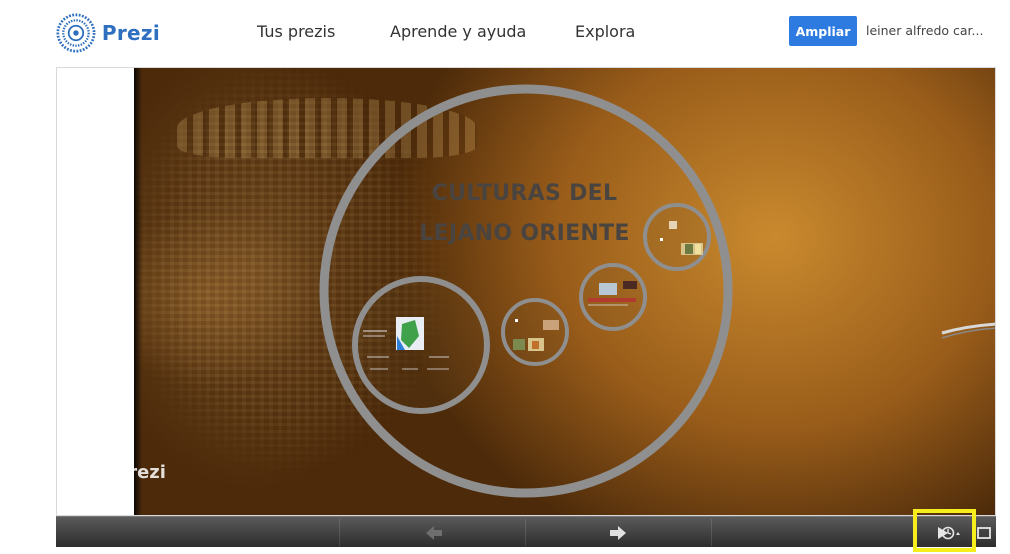  Describe the element at coordinates (91, 472) in the screenshot. I see `prezi-watermark-icon` at that location.